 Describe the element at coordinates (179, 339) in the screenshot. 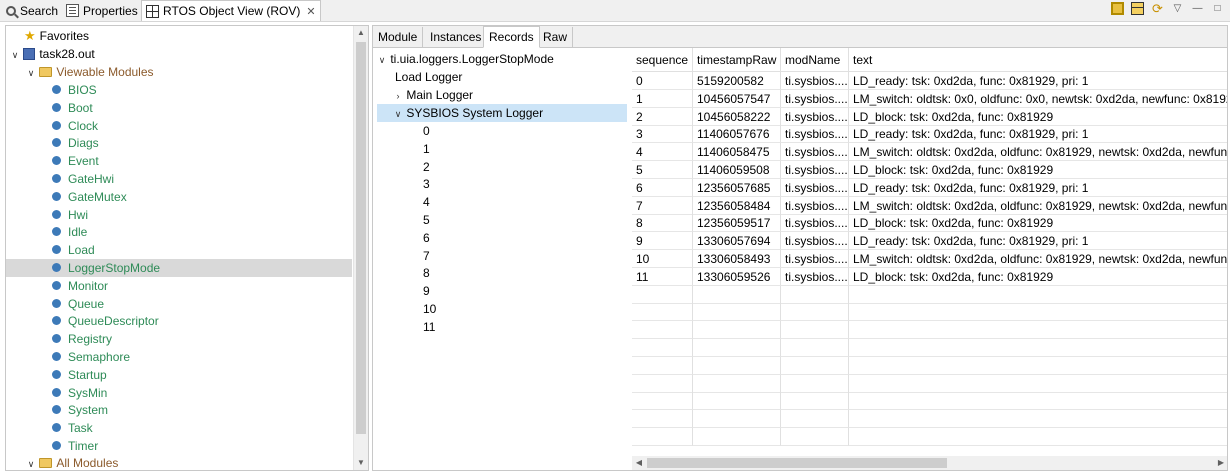

I see `module-item-registry: Registry` at that location.